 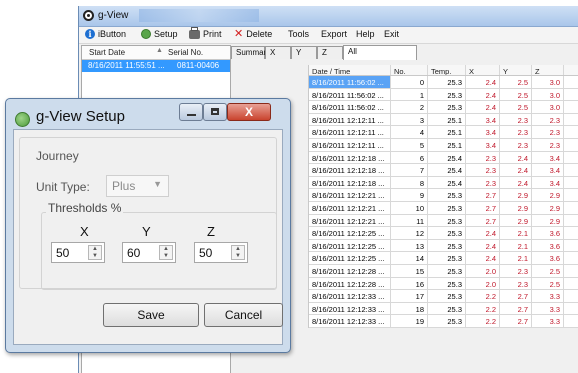 I want to click on datetime-column-header: Date / Time, so click(x=350, y=70).